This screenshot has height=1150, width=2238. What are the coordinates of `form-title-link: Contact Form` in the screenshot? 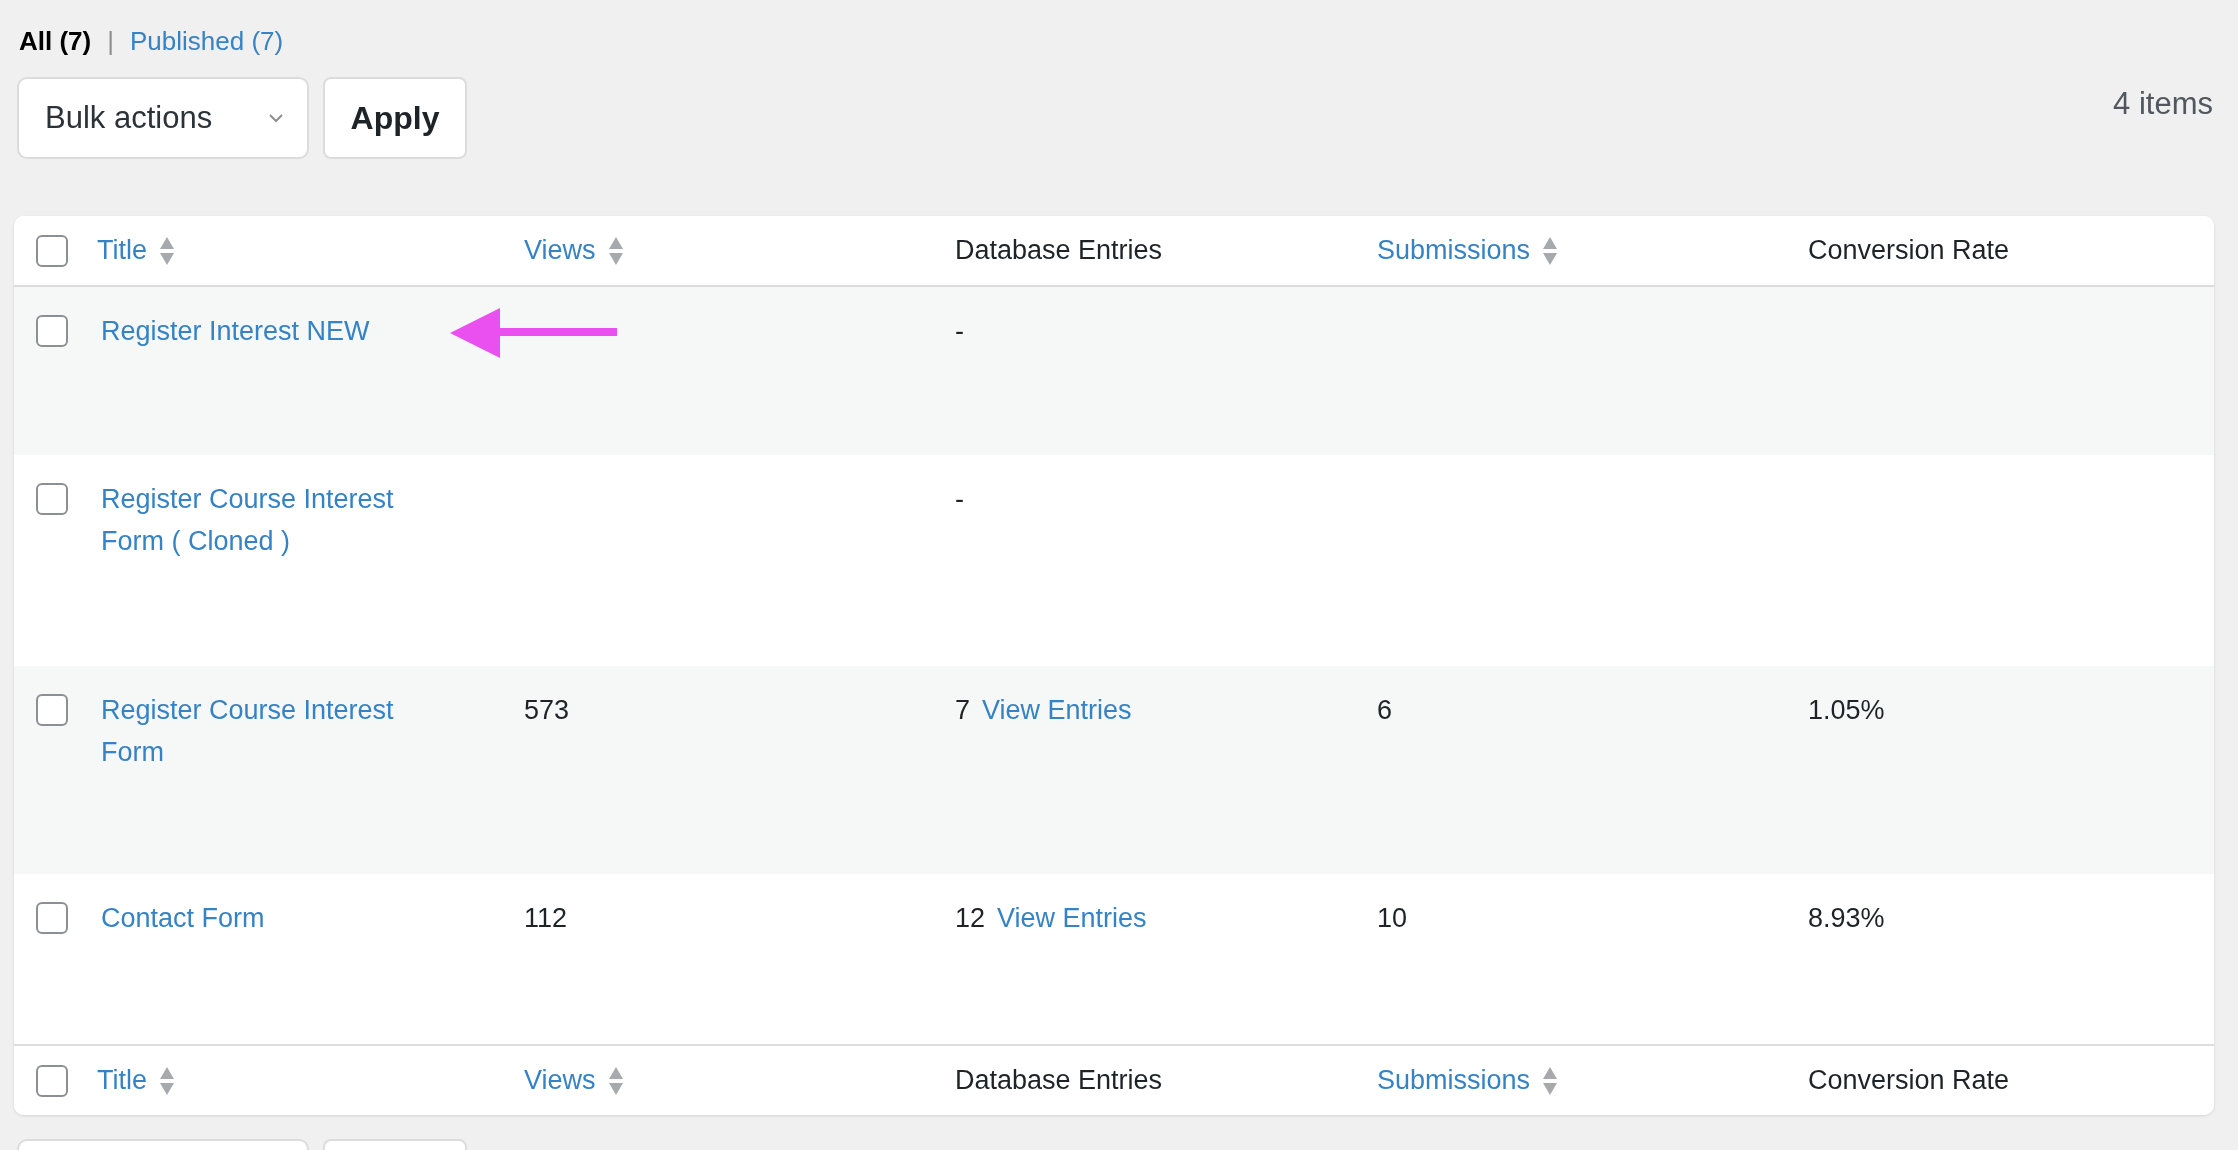 It's located at (183, 918).